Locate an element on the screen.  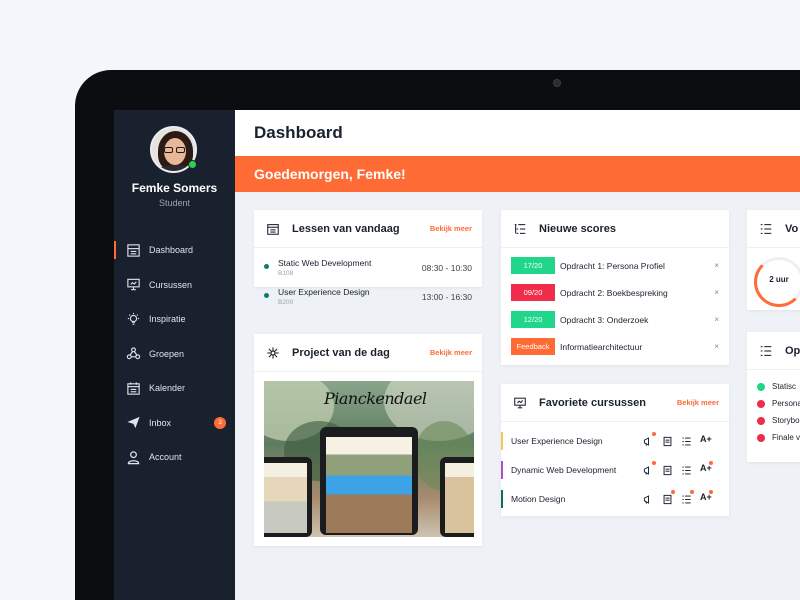
calendar-icon is located at coordinates (273, 229).